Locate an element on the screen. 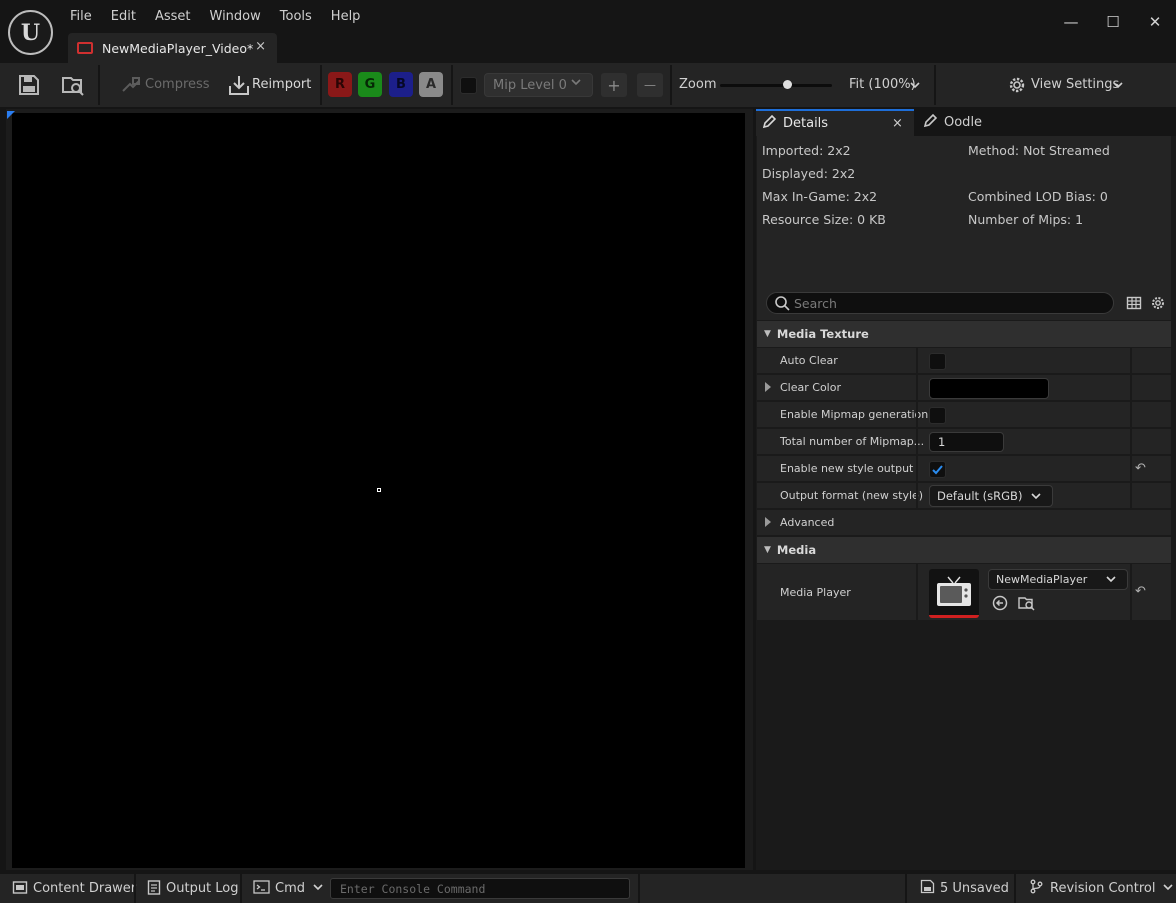  info-resource-size: Resource Size: 0 KB is located at coordinates (824, 219).